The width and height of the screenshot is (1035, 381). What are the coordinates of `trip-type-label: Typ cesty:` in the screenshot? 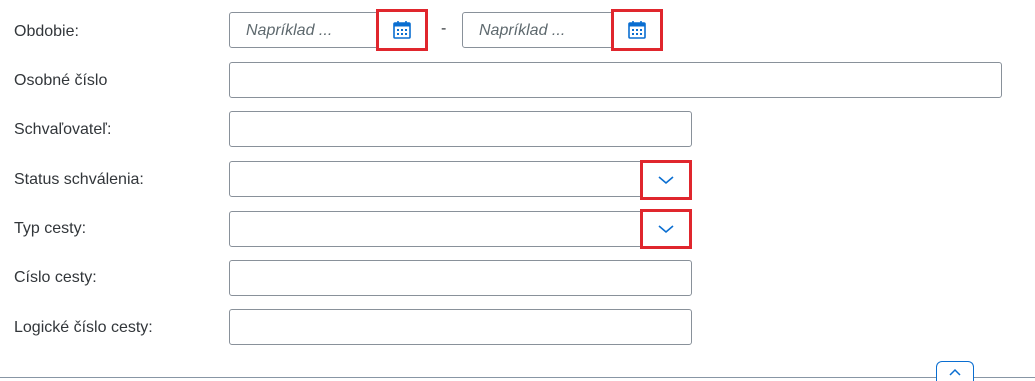 It's located at (50, 228).